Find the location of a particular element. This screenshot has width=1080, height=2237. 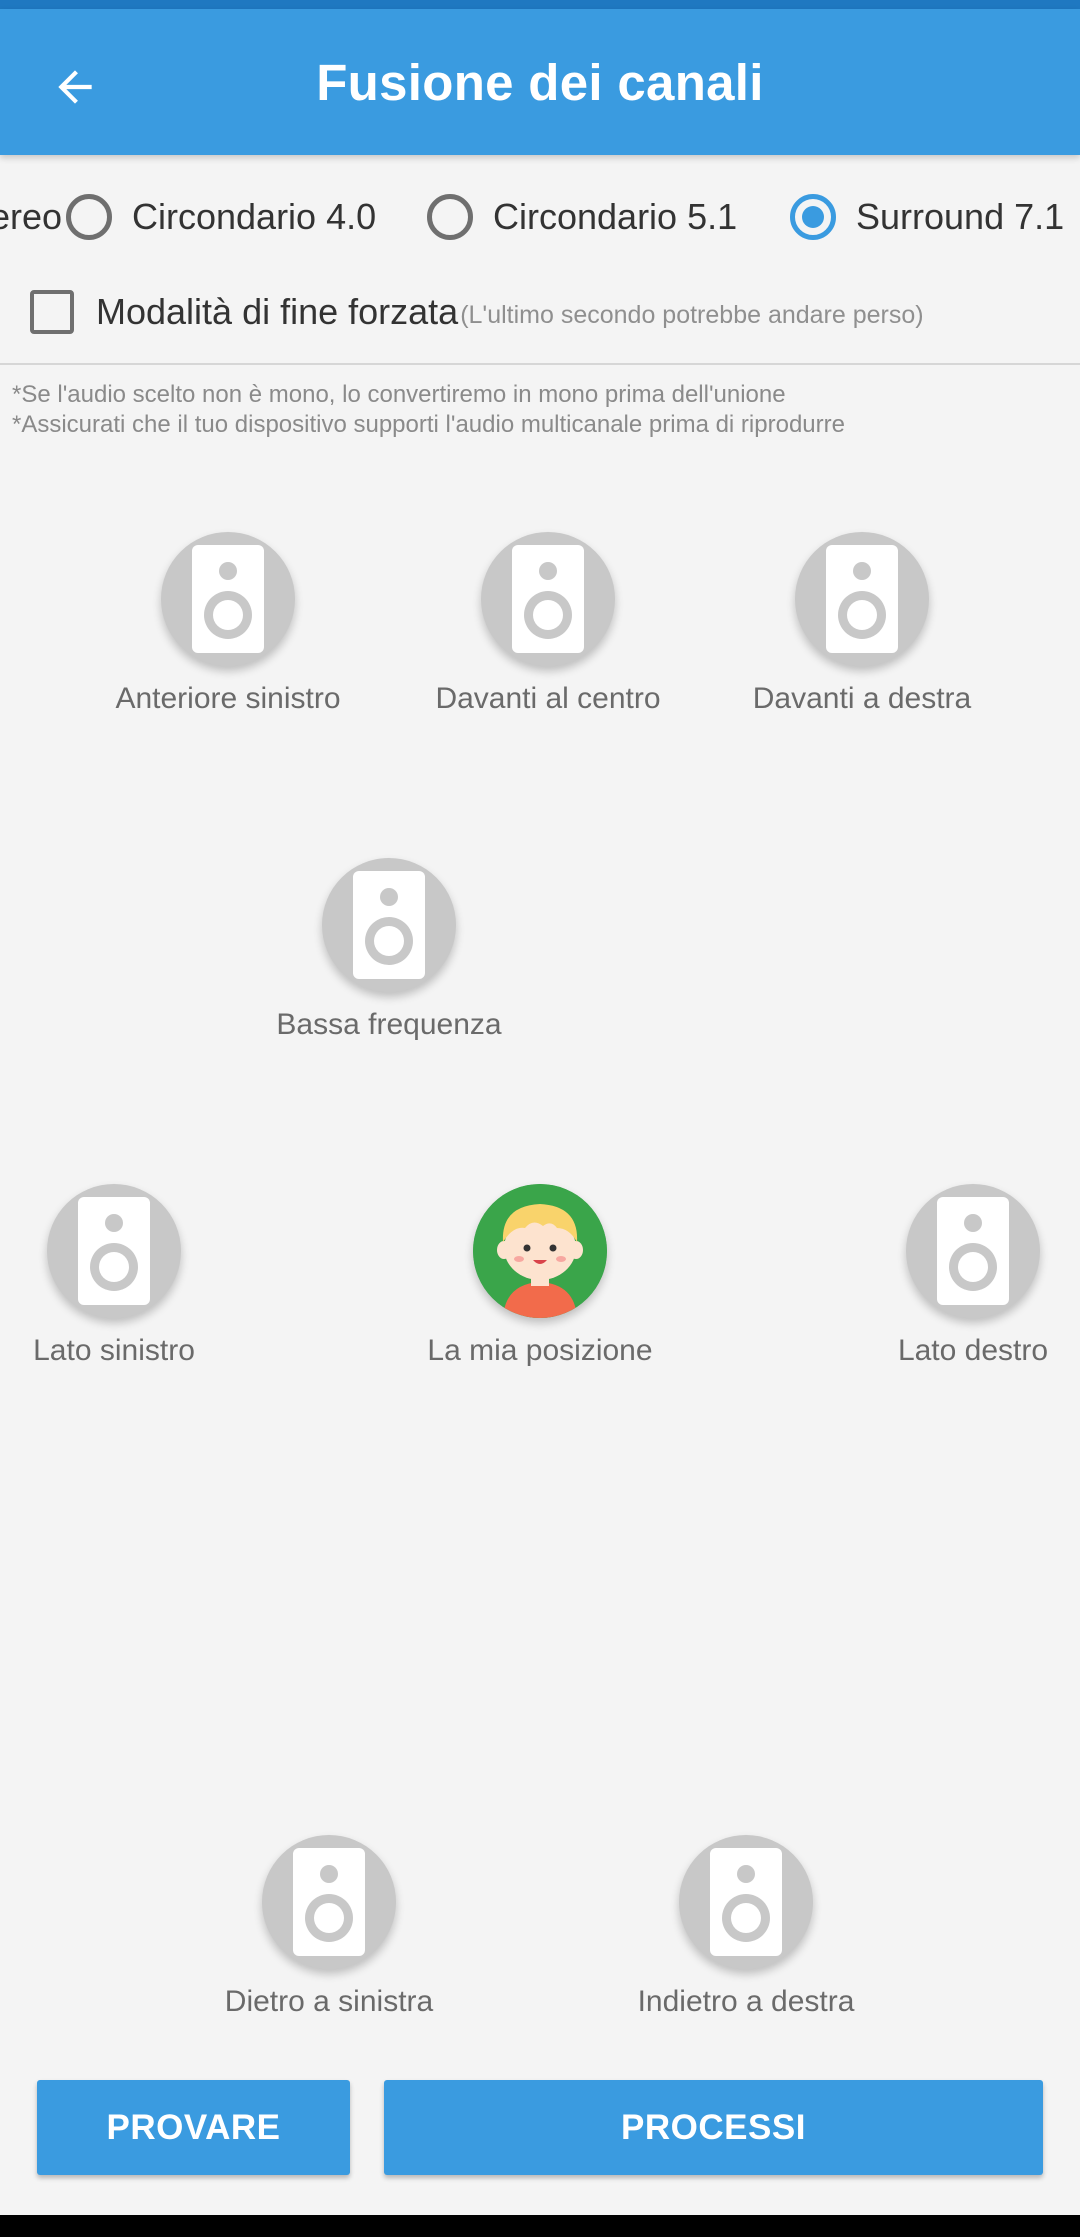

speaker-back-right: Indietro a destra is located at coordinates (746, 1927).